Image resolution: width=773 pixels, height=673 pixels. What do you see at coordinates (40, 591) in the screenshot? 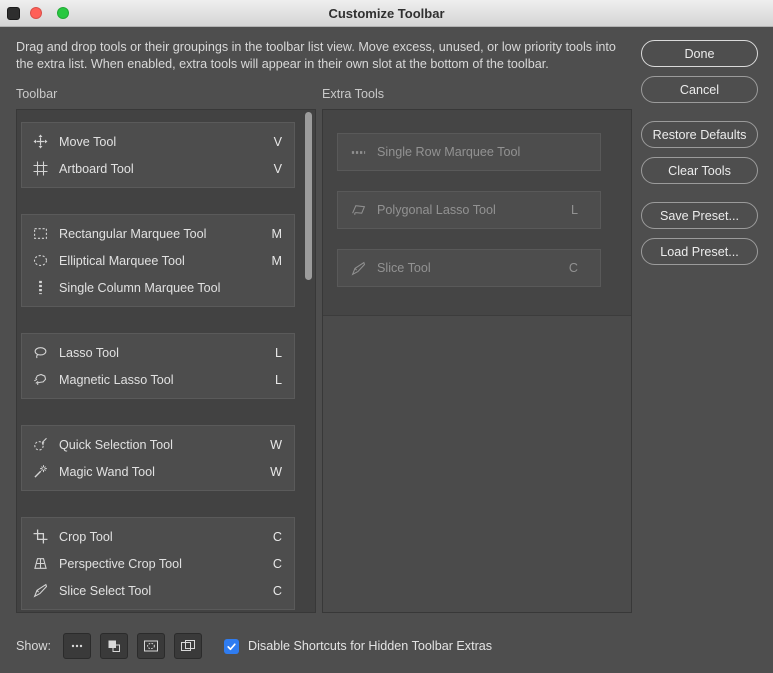
I see `slice-select-icon` at bounding box center [40, 591].